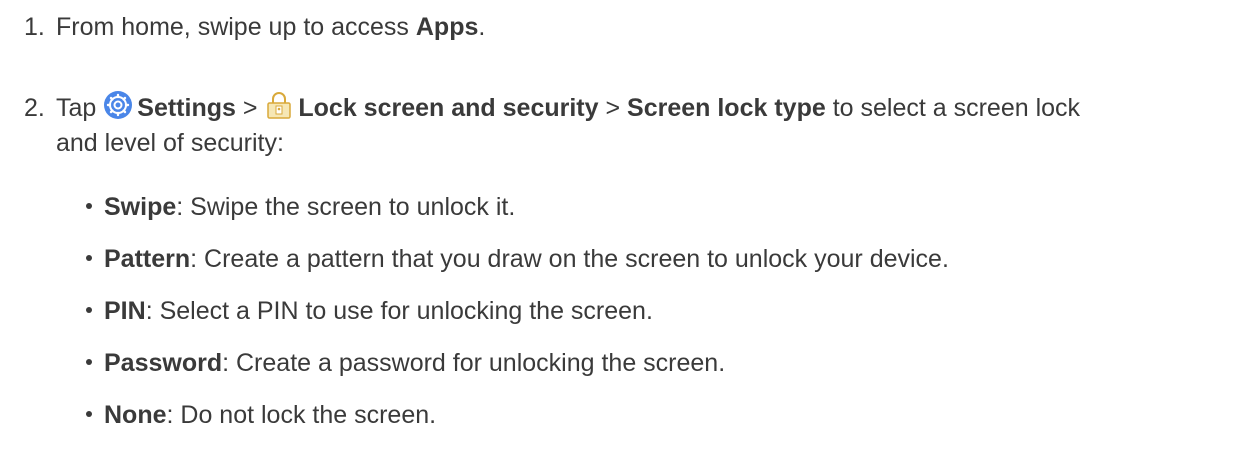 The width and height of the screenshot is (1245, 460). What do you see at coordinates (163, 363) in the screenshot?
I see `option-term: Password` at bounding box center [163, 363].